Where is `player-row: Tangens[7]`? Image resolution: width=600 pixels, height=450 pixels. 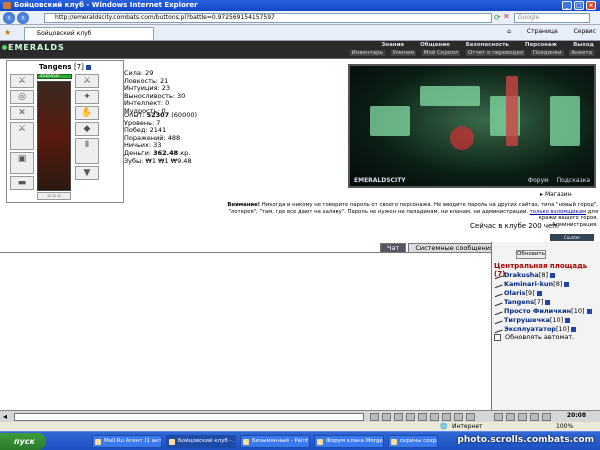
player-row: Tangens[7] is located at coordinates (522, 302).